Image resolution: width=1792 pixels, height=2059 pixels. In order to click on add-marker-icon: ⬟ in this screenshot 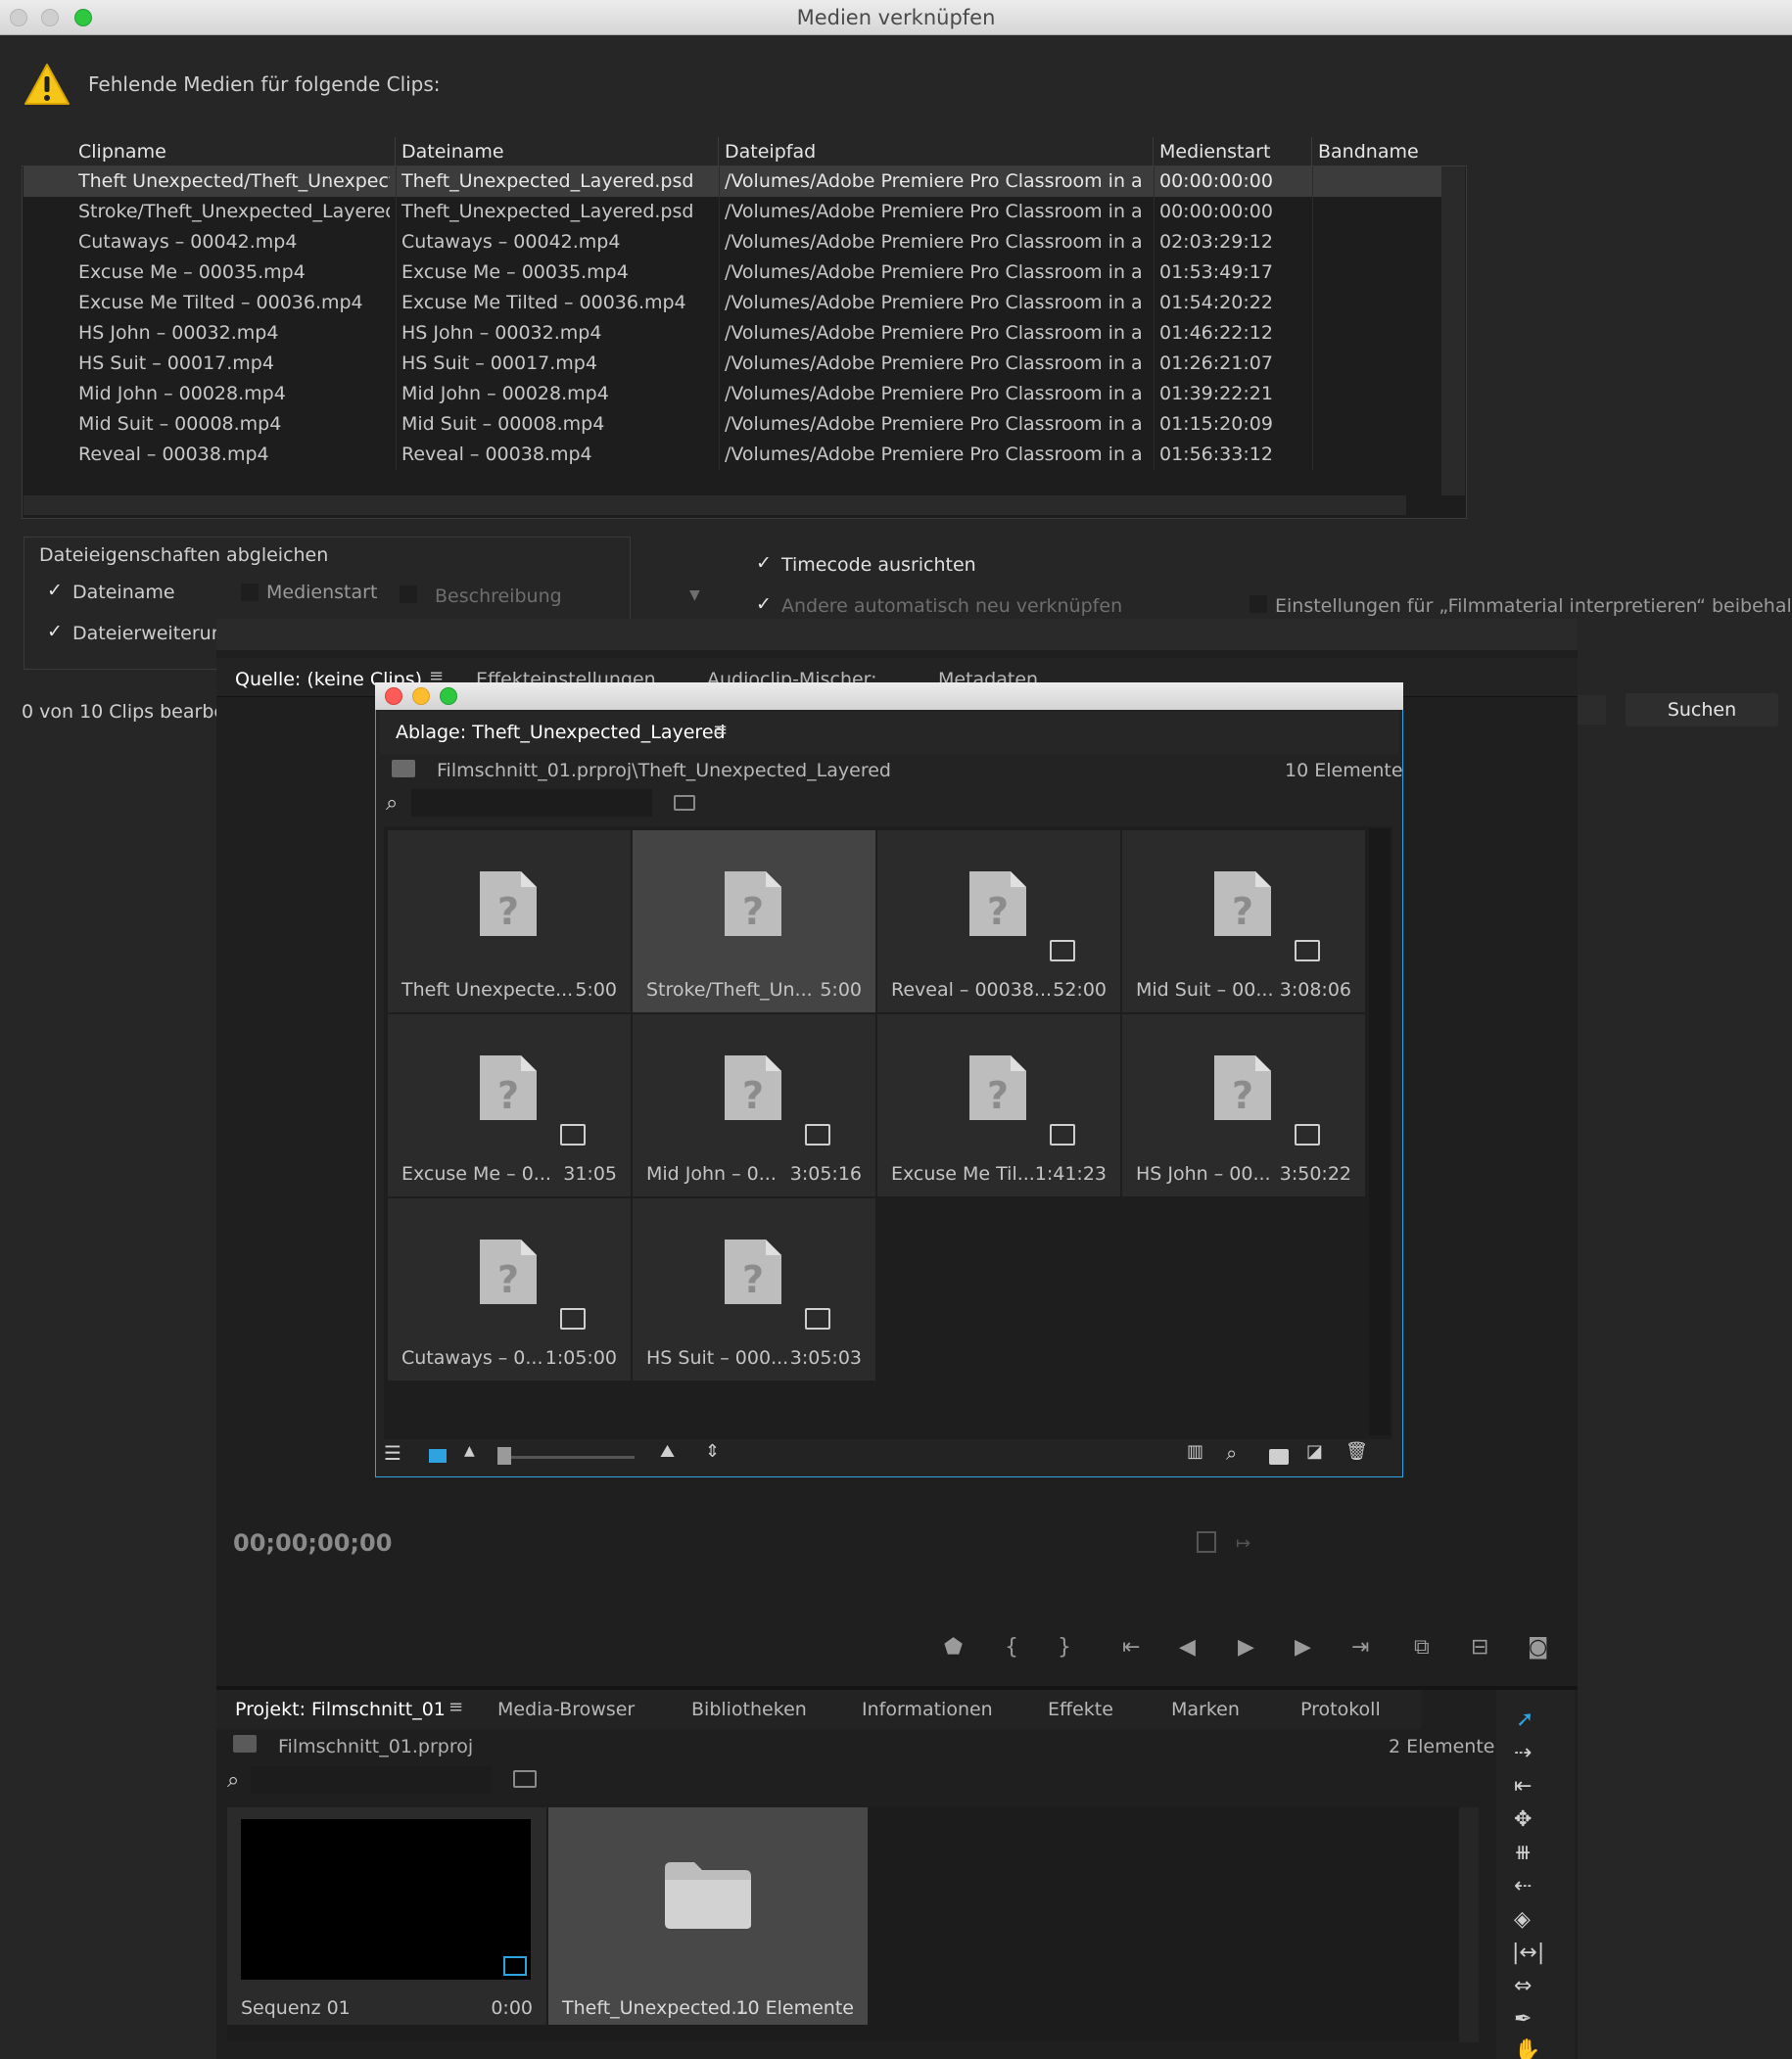, I will do `click(953, 1647)`.